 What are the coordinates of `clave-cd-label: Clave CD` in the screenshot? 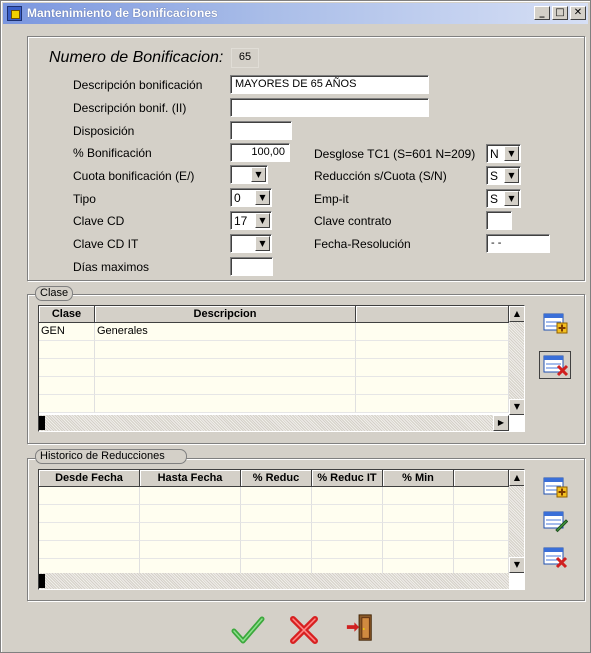 It's located at (99, 221).